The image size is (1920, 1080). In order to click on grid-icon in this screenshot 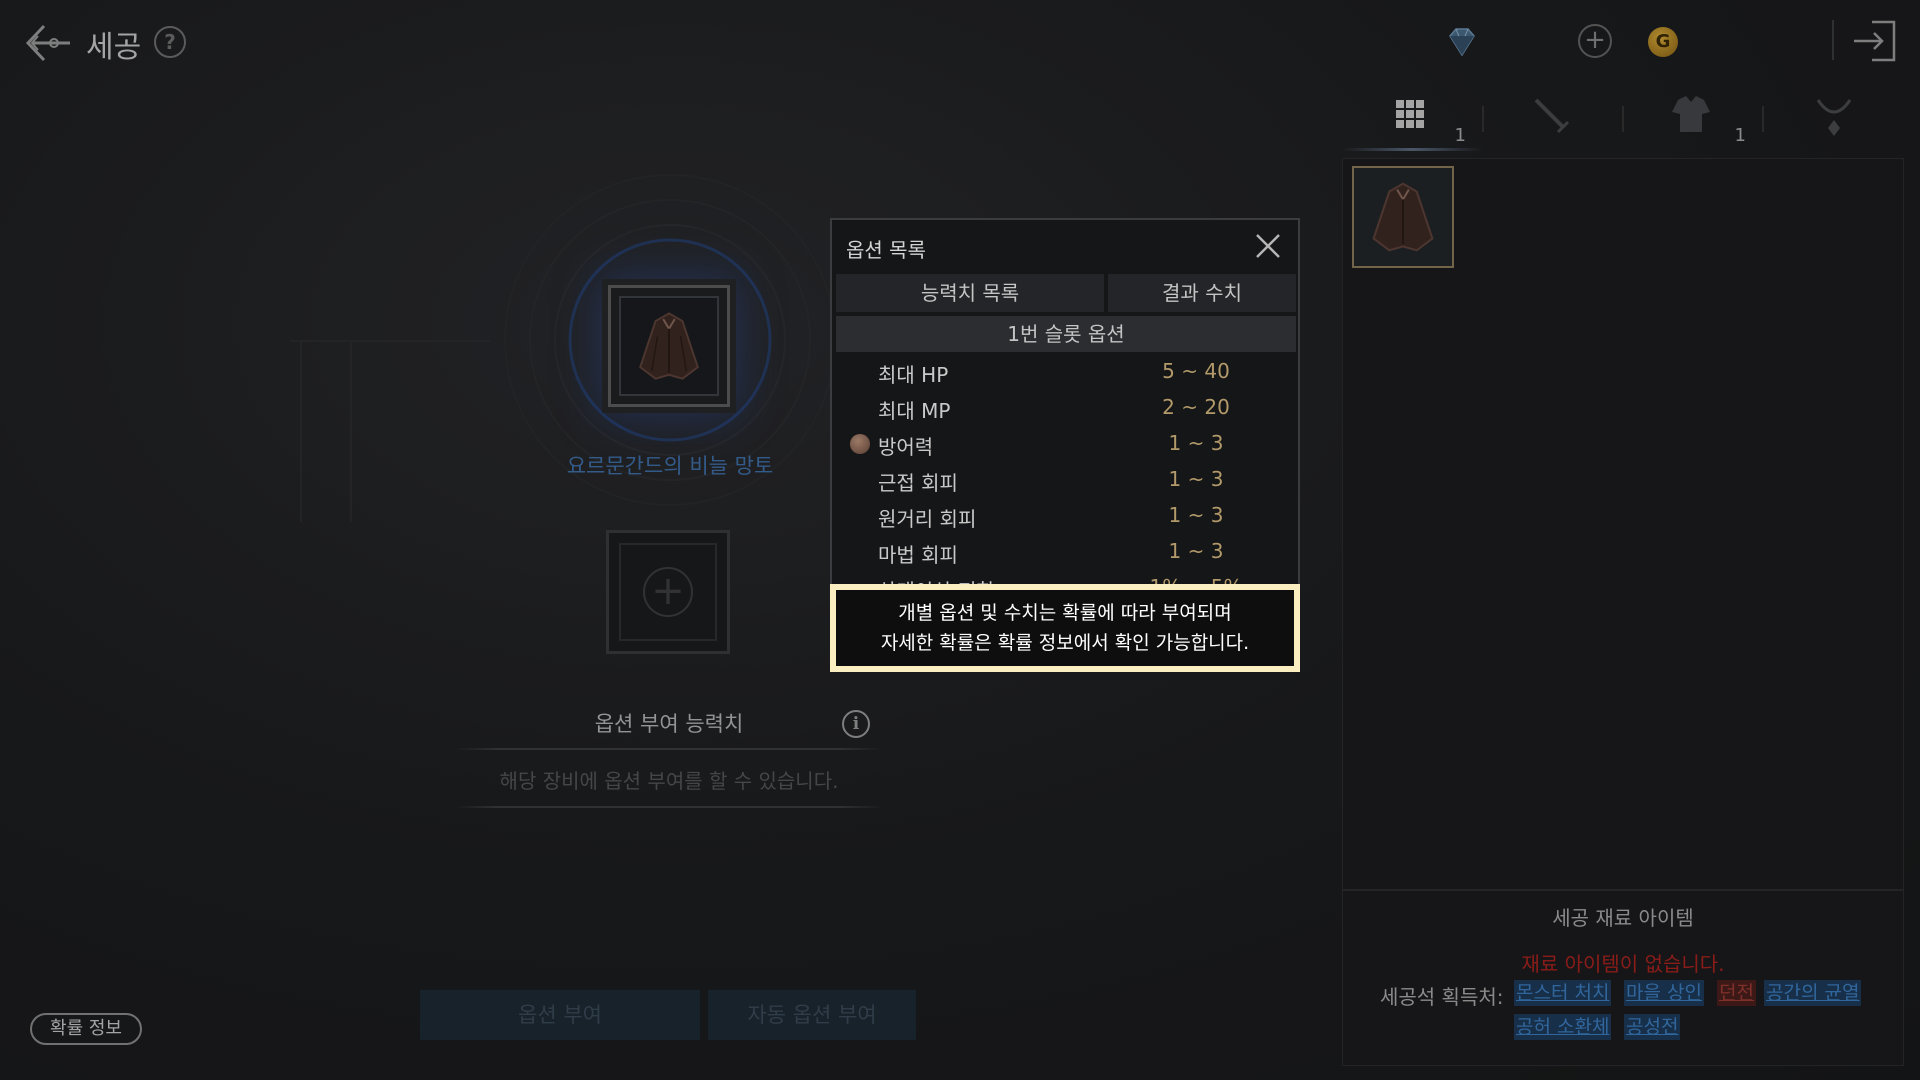, I will do `click(1410, 114)`.